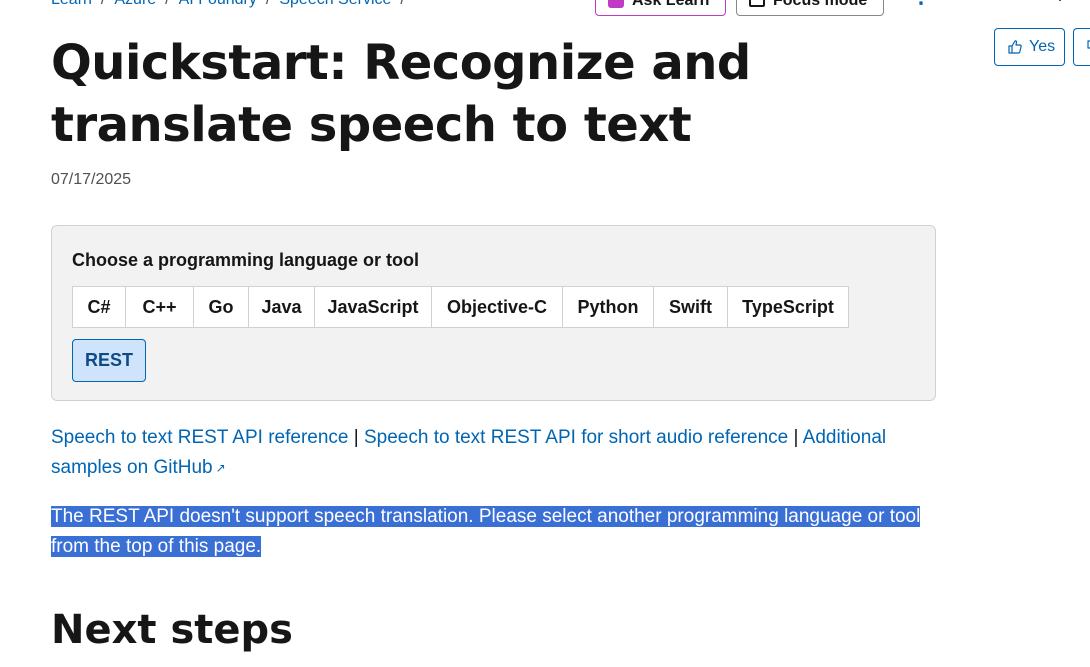 The height and width of the screenshot is (667, 1090). Describe the element at coordinates (497, 307) in the screenshot. I see `tab-objective-c: Objective-C` at that location.